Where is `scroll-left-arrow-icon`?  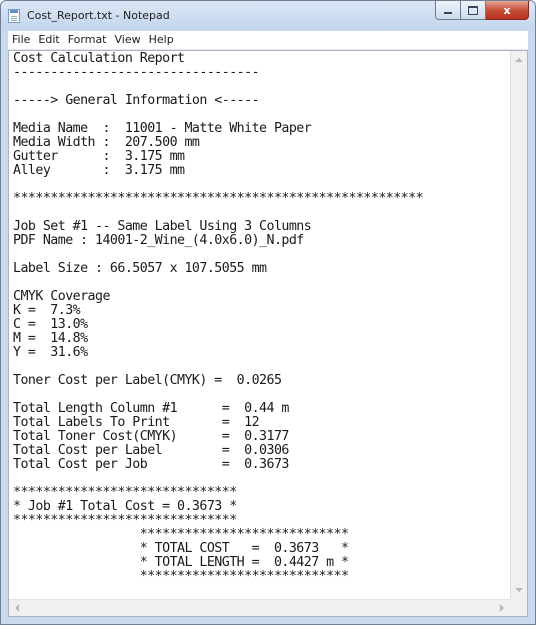 scroll-left-arrow-icon is located at coordinates (17, 608).